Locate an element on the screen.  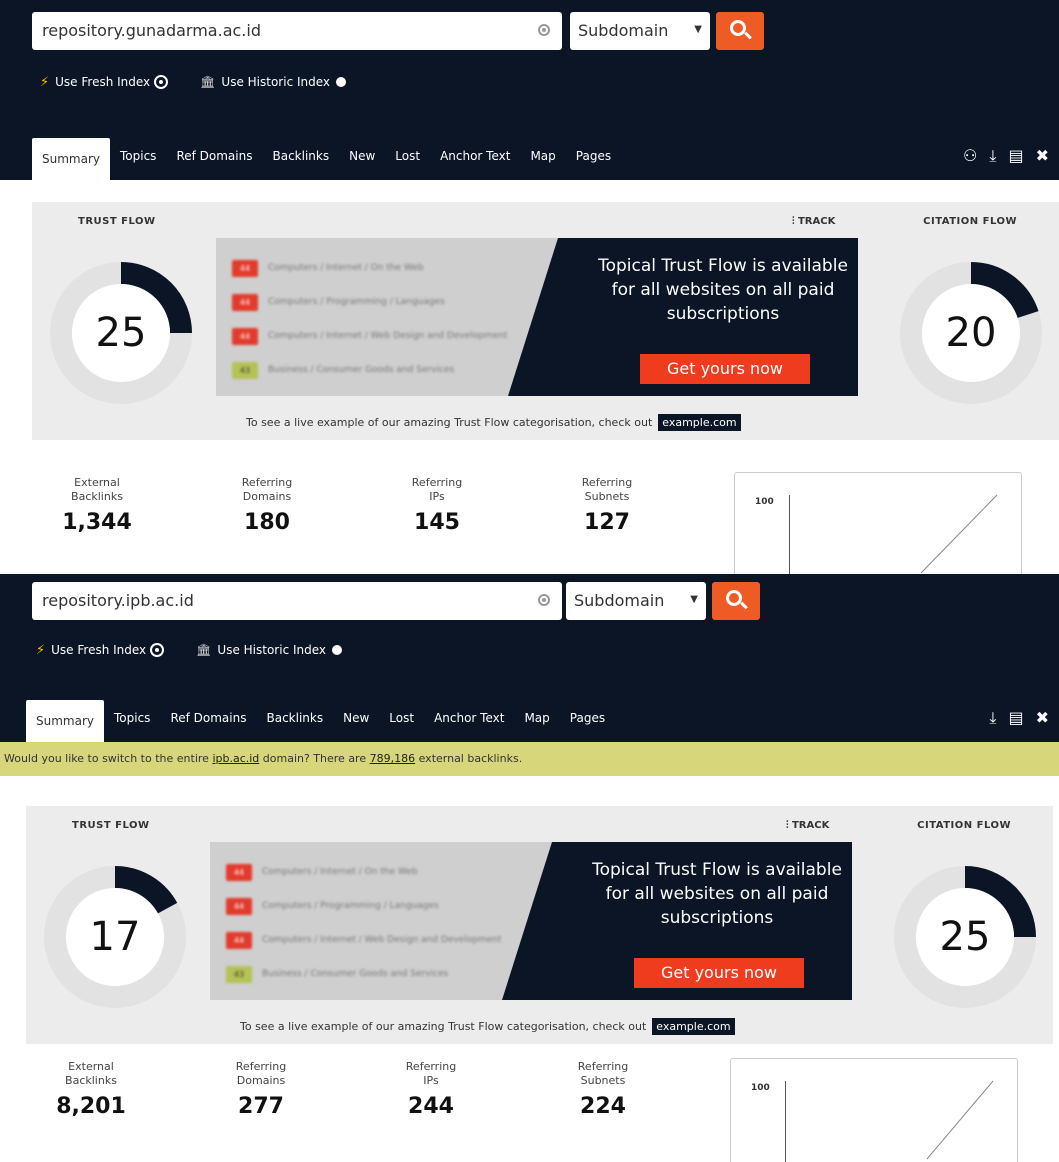
stat-value: 180 is located at coordinates (267, 522).